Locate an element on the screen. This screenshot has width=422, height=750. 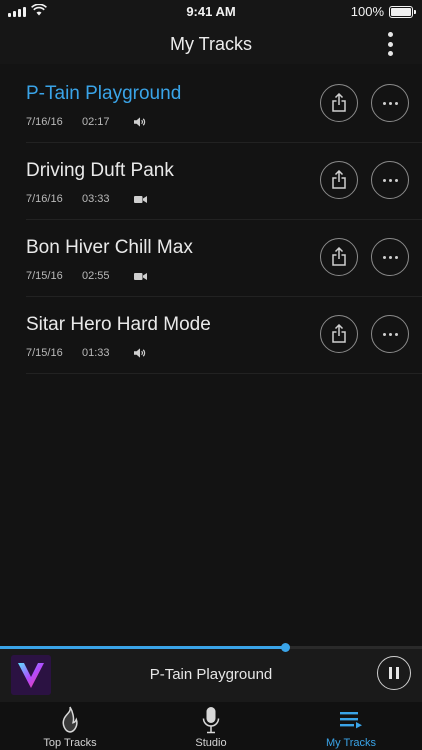
track-meta: 7/16/16 03:33 is located at coordinates (86, 199).